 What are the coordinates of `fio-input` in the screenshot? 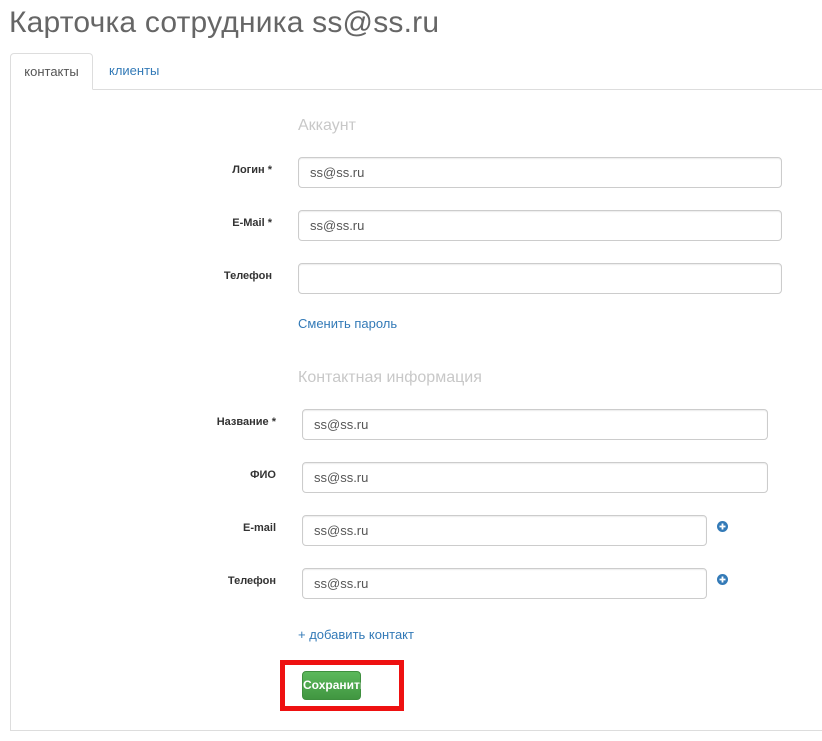 It's located at (535, 477).